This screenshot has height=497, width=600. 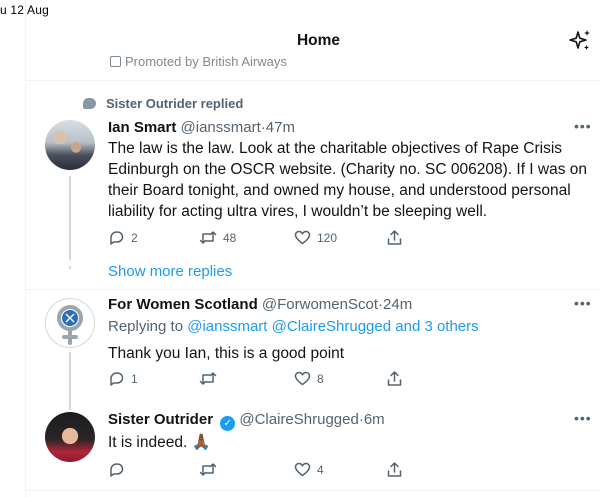 What do you see at coordinates (198, 61) in the screenshot?
I see `promoted-label: Promoted by British Airways` at bounding box center [198, 61].